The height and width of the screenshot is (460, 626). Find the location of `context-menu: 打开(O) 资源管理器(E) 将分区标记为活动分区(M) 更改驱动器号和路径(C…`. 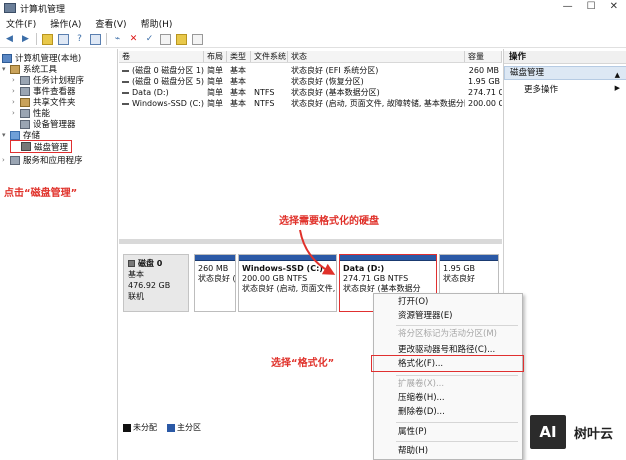

context-menu: 打开(O) 资源管理器(E) 将分区标记为活动分区(M) 更改驱动器号和路径(C… is located at coordinates (447, 376).